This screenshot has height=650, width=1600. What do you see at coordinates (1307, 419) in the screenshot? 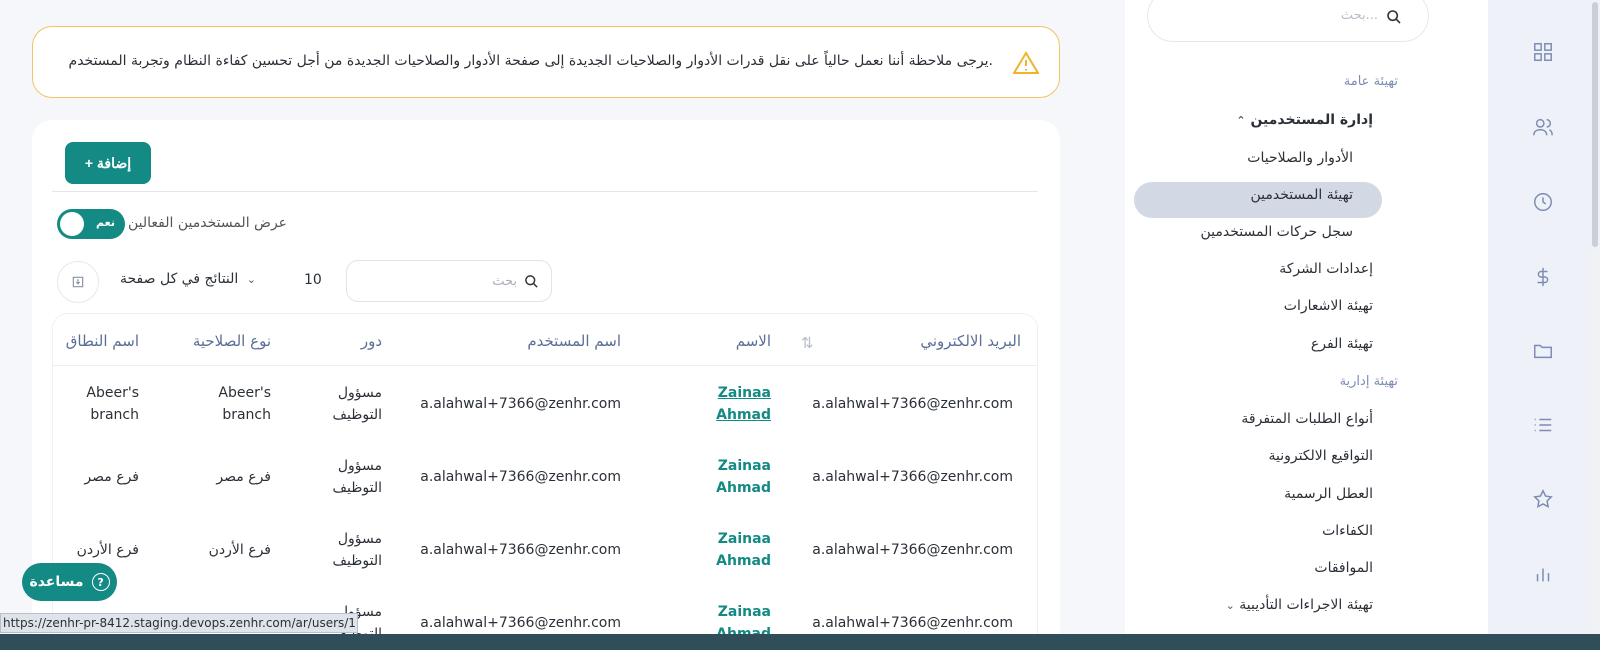
I see `nav-misc-request-types: أنواع الطلبات المتفرقة` at bounding box center [1307, 419].